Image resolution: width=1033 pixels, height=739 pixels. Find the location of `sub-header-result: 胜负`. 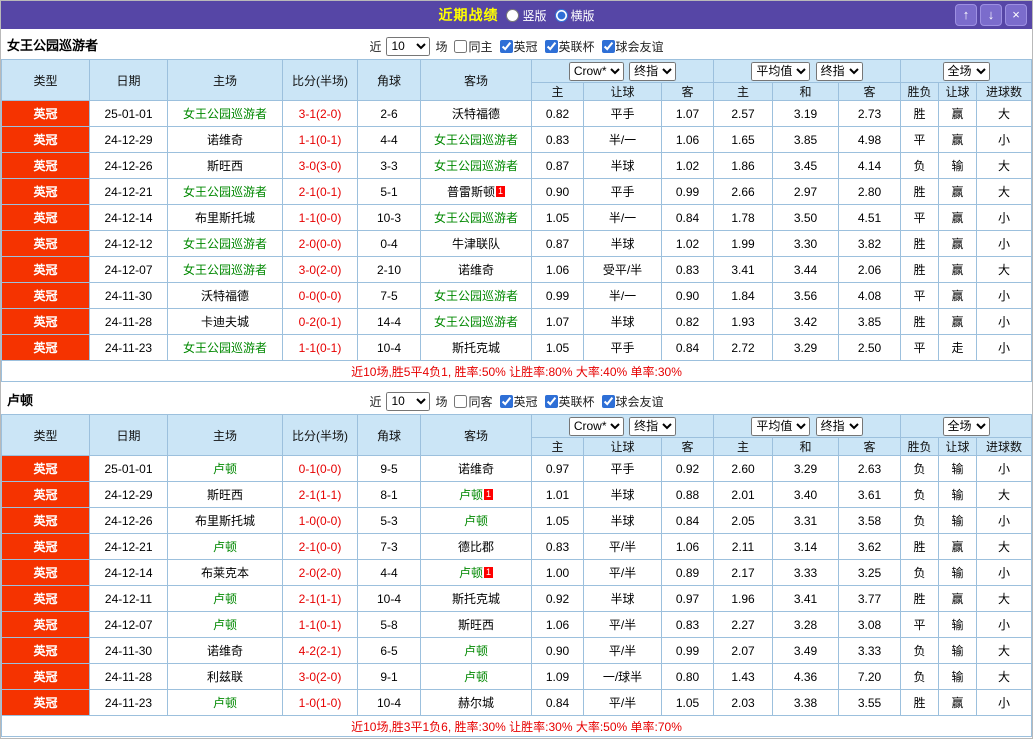

sub-header-result: 胜负 is located at coordinates (920, 91).